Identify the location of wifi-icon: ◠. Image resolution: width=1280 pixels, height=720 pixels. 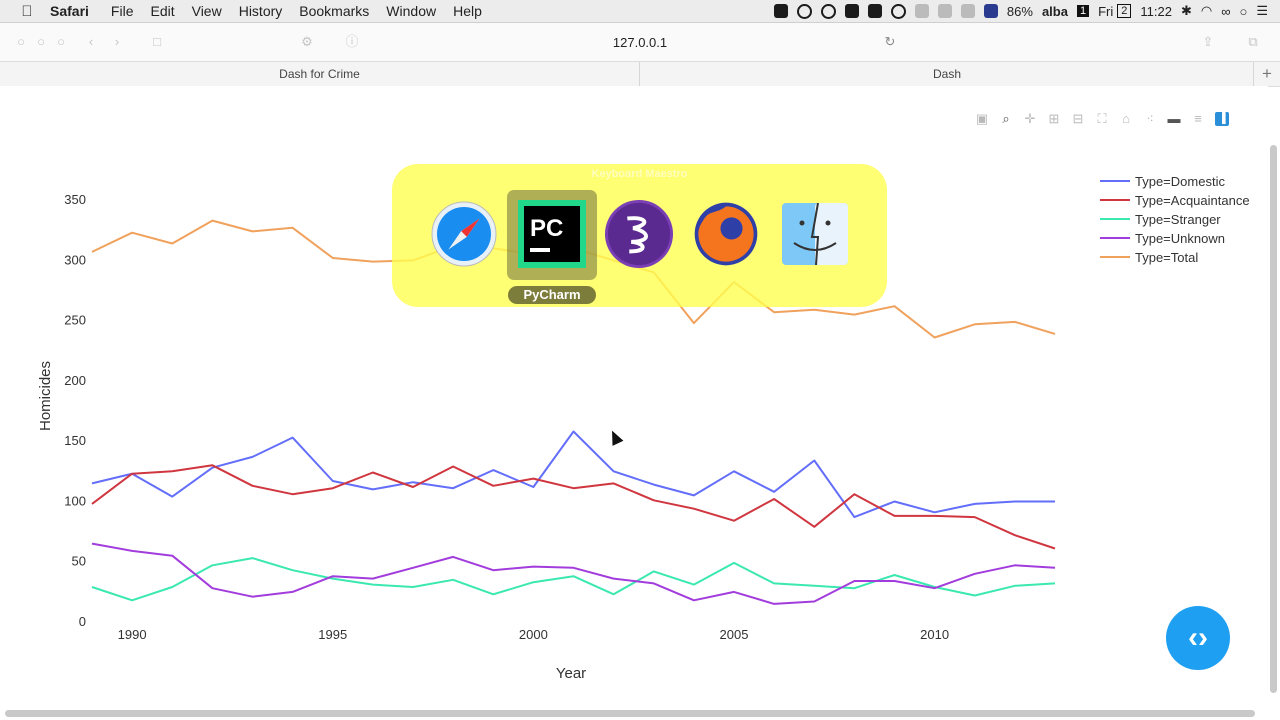
(1206, 11).